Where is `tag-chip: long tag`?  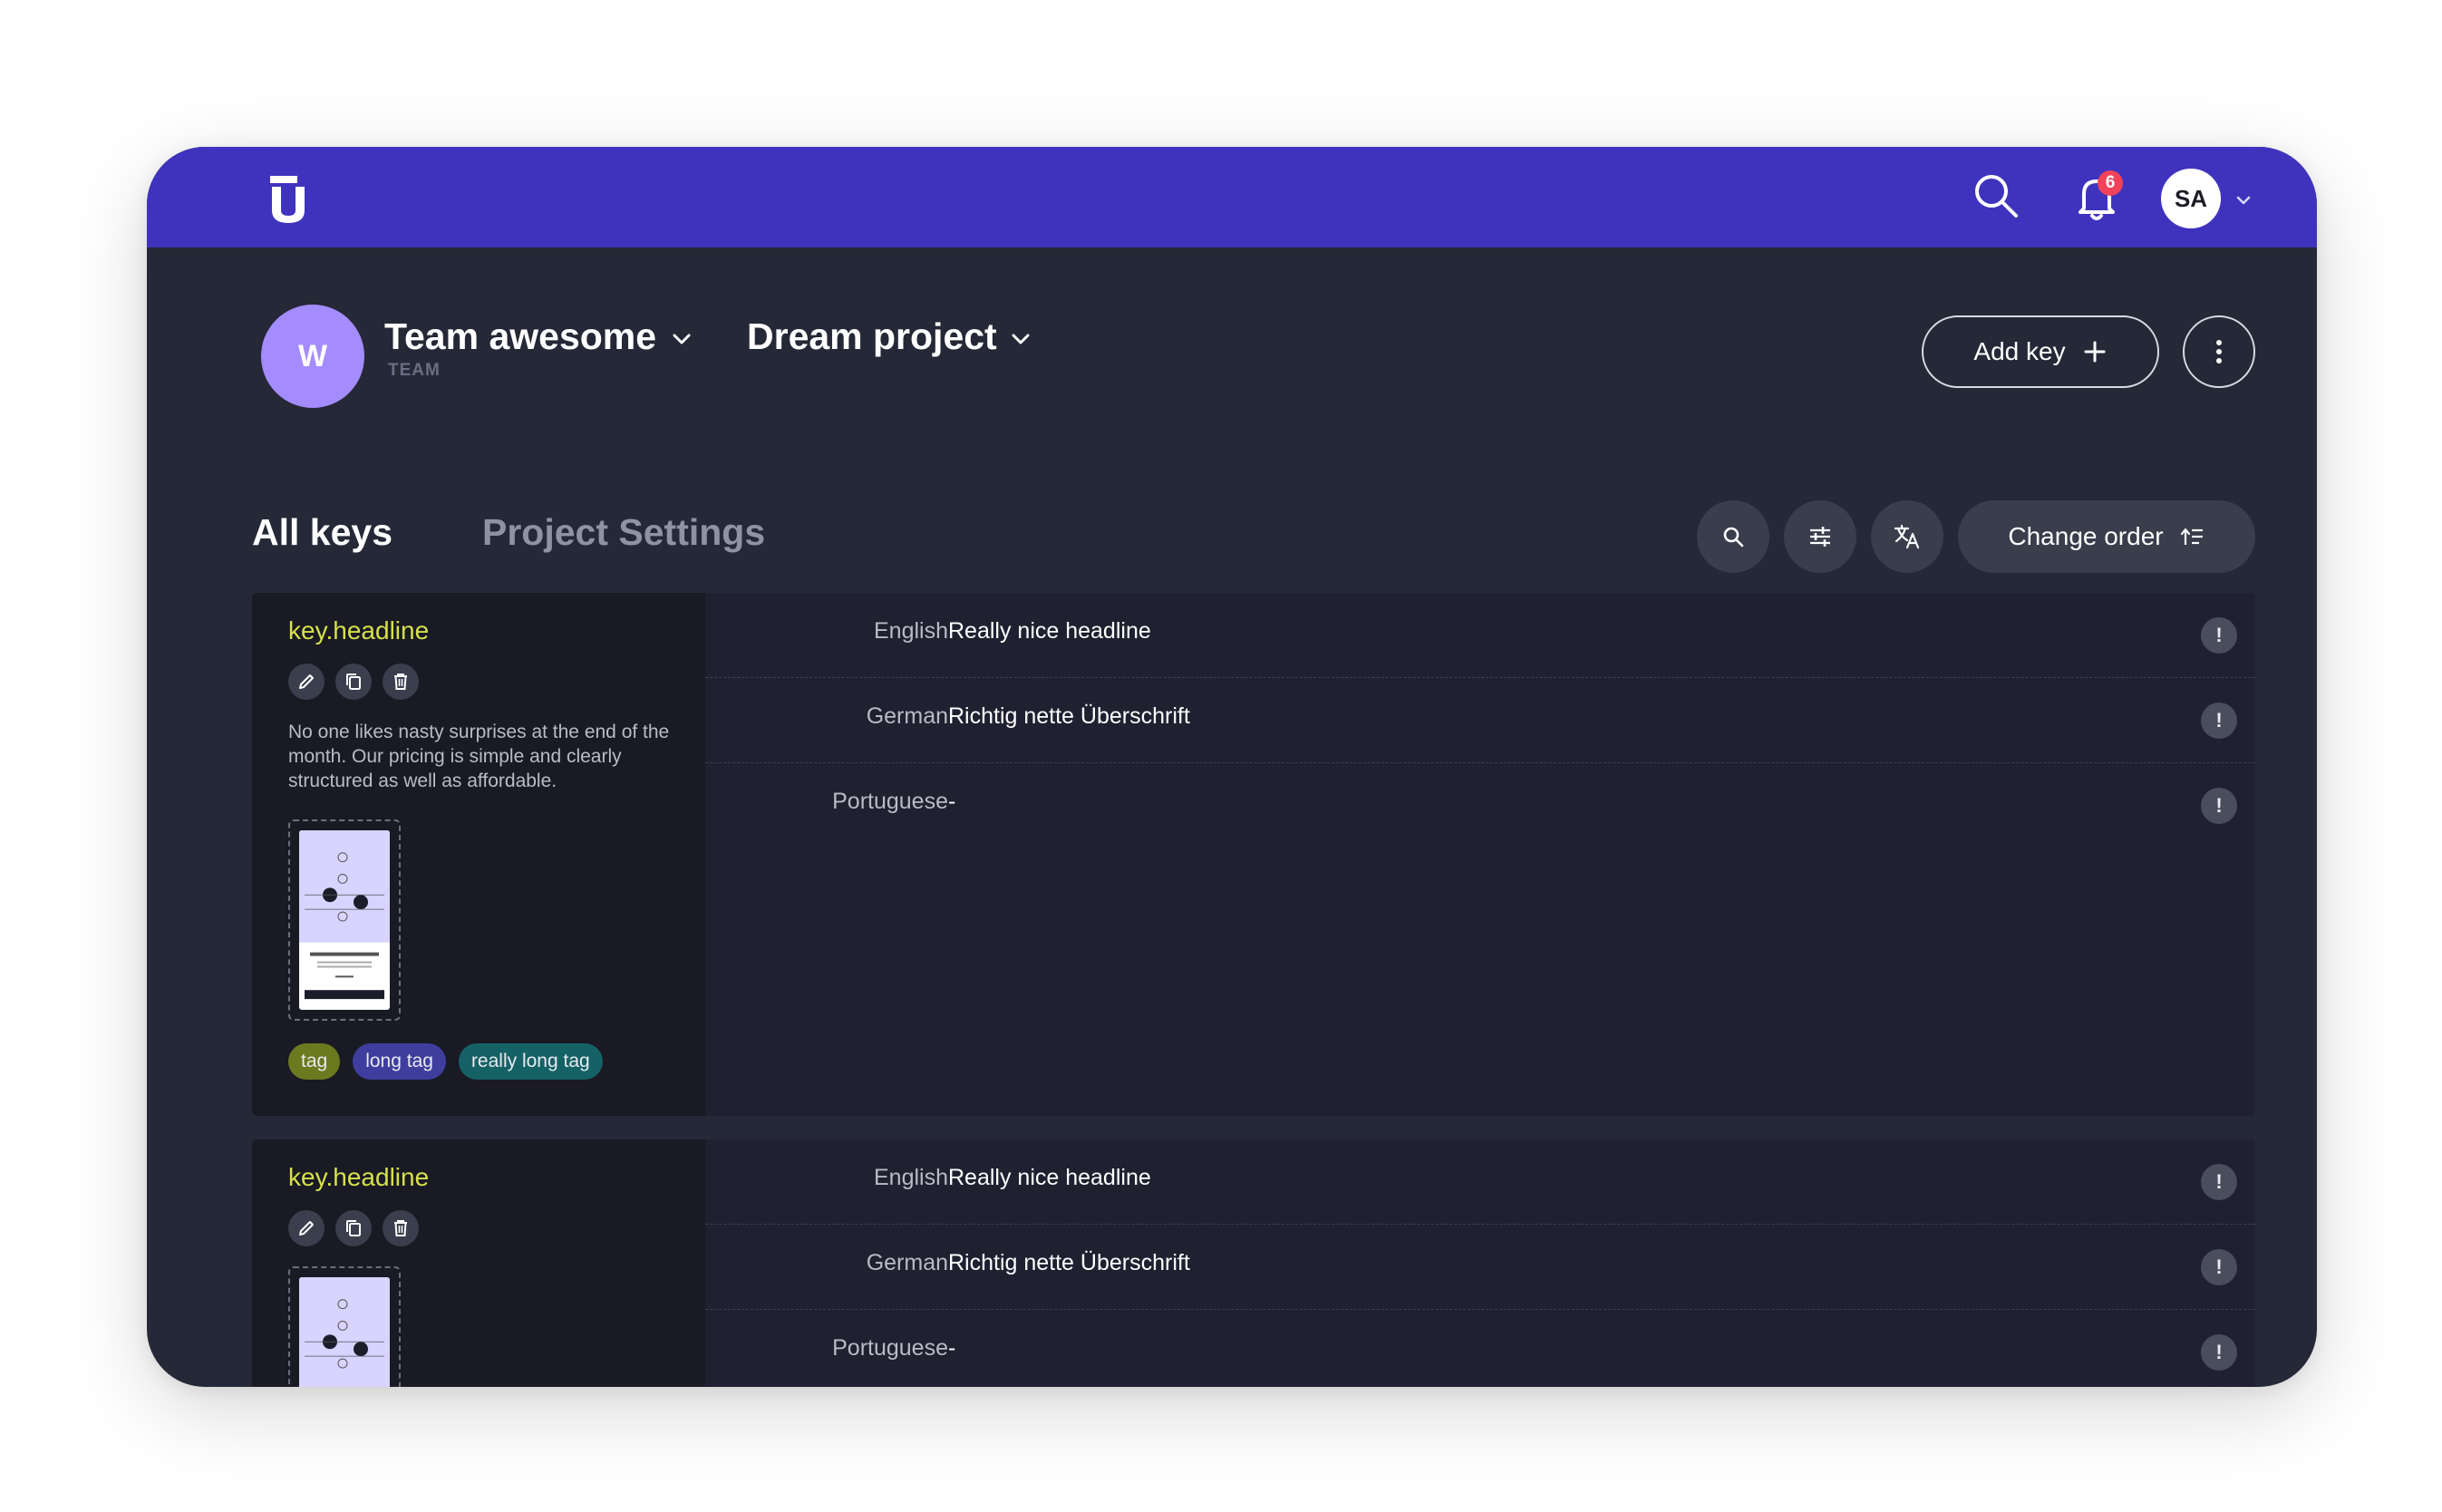
tag-chip: long tag is located at coordinates (400, 1062).